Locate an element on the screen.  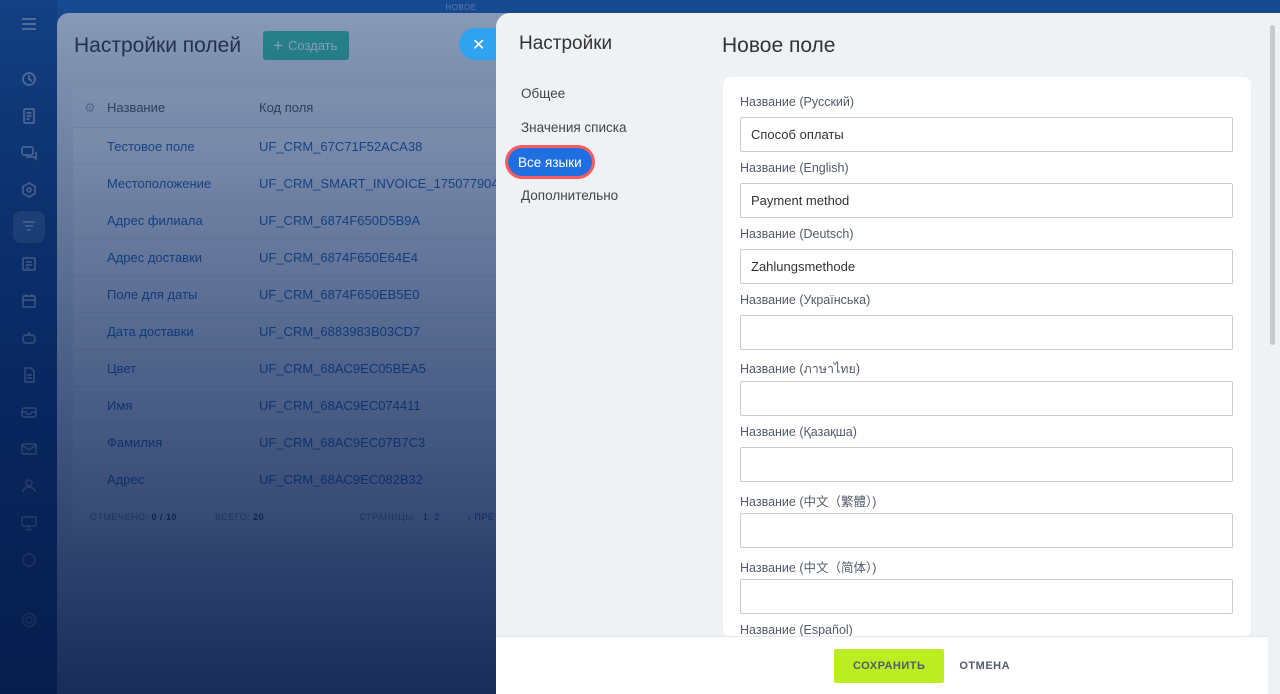
field-settings-title: Настройки полей is located at coordinates (158, 45).